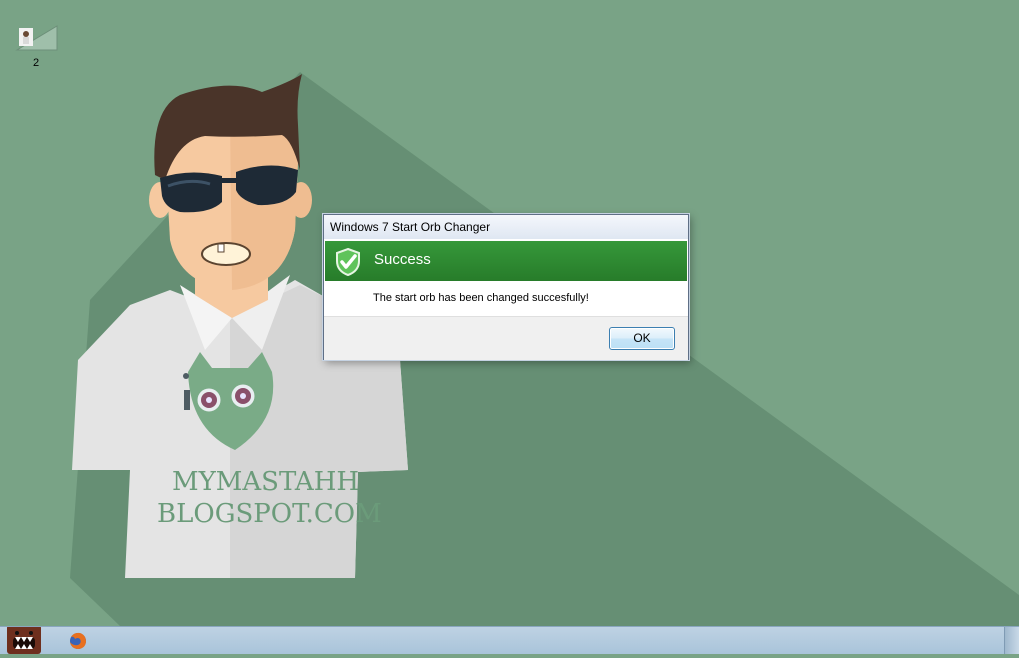 This screenshot has width=1019, height=658. I want to click on domo-start-orb-icon, so click(24, 639).